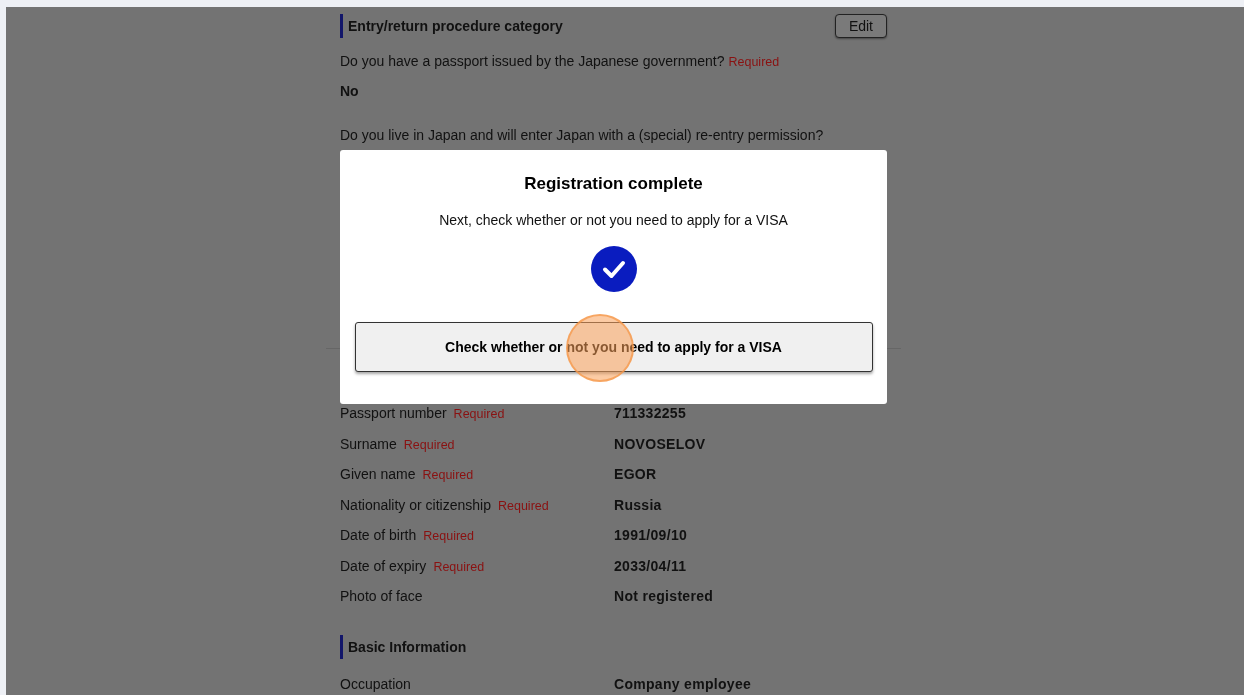 This screenshot has width=1244, height=695. Describe the element at coordinates (383, 565) in the screenshot. I see `field-label: Date of expiry` at that location.